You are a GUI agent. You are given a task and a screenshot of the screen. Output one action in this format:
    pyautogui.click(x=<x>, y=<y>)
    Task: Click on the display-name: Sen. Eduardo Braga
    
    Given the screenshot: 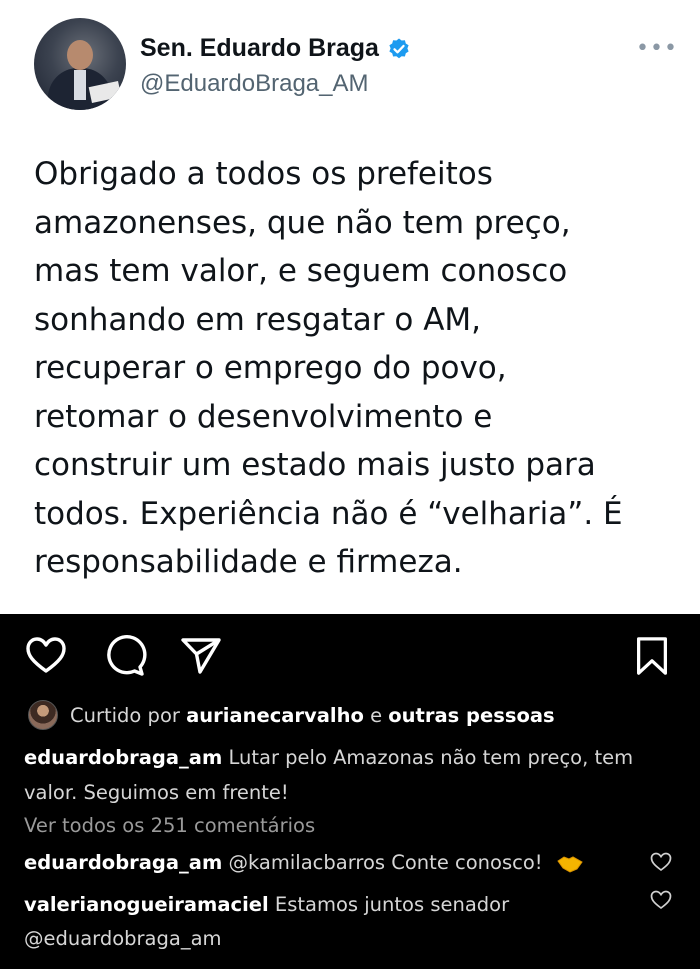 What is the action you would take?
    pyautogui.click(x=259, y=48)
    